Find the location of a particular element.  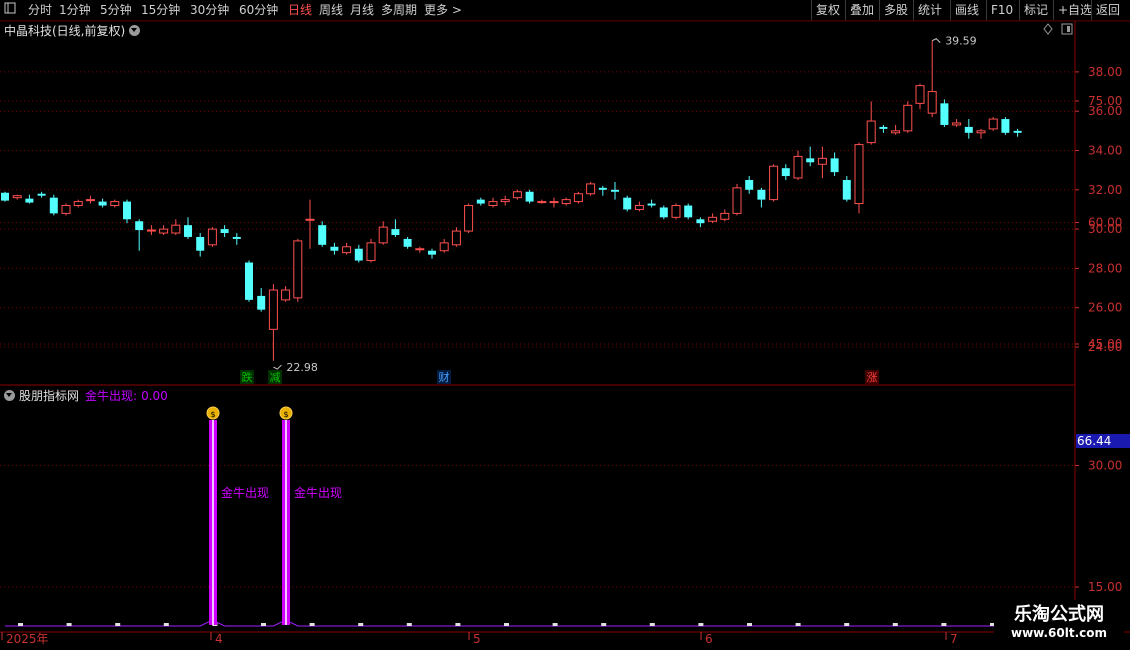

toolbar-button-4: 画线 is located at coordinates (967, 10).